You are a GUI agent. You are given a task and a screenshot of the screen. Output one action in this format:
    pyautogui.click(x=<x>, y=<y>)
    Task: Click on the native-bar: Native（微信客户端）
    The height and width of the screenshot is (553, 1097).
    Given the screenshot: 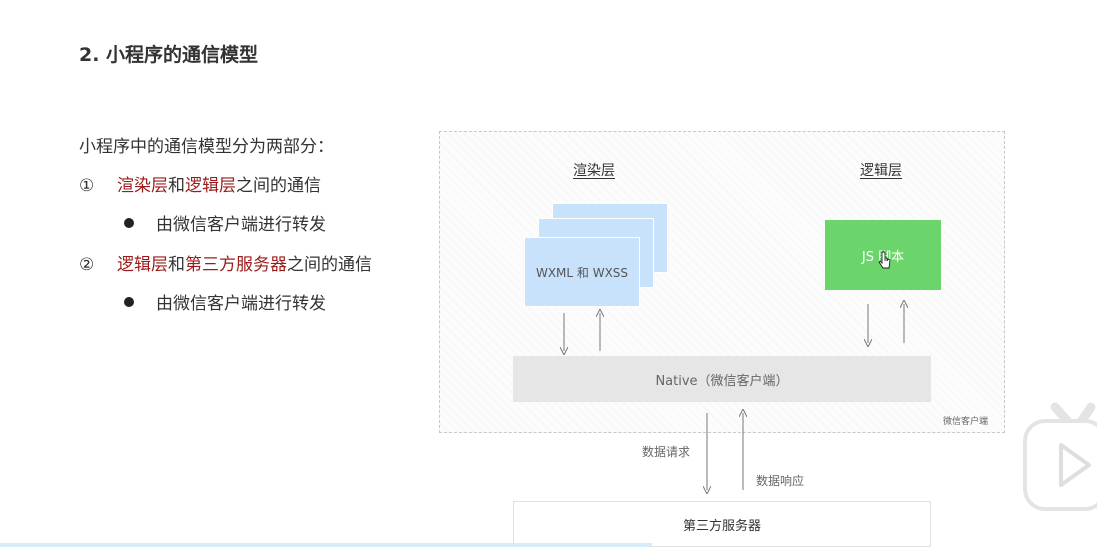 What is the action you would take?
    pyautogui.click(x=722, y=379)
    